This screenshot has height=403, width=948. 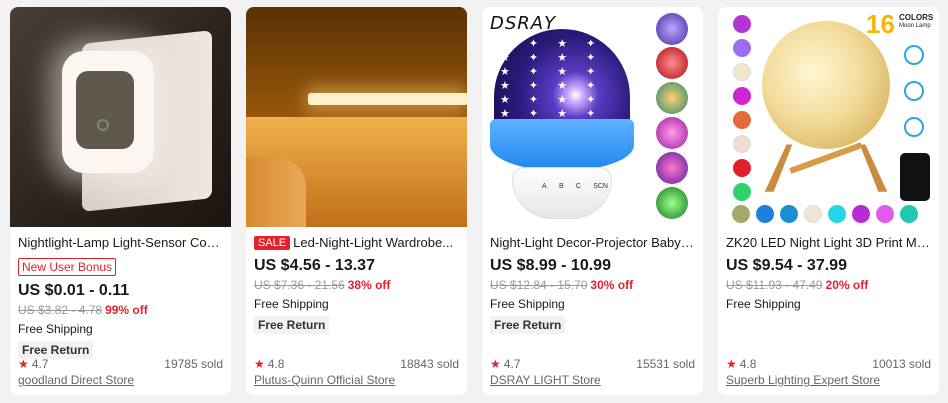 What do you see at coordinates (276, 192) in the screenshot?
I see `hanging-item-shape` at bounding box center [276, 192].